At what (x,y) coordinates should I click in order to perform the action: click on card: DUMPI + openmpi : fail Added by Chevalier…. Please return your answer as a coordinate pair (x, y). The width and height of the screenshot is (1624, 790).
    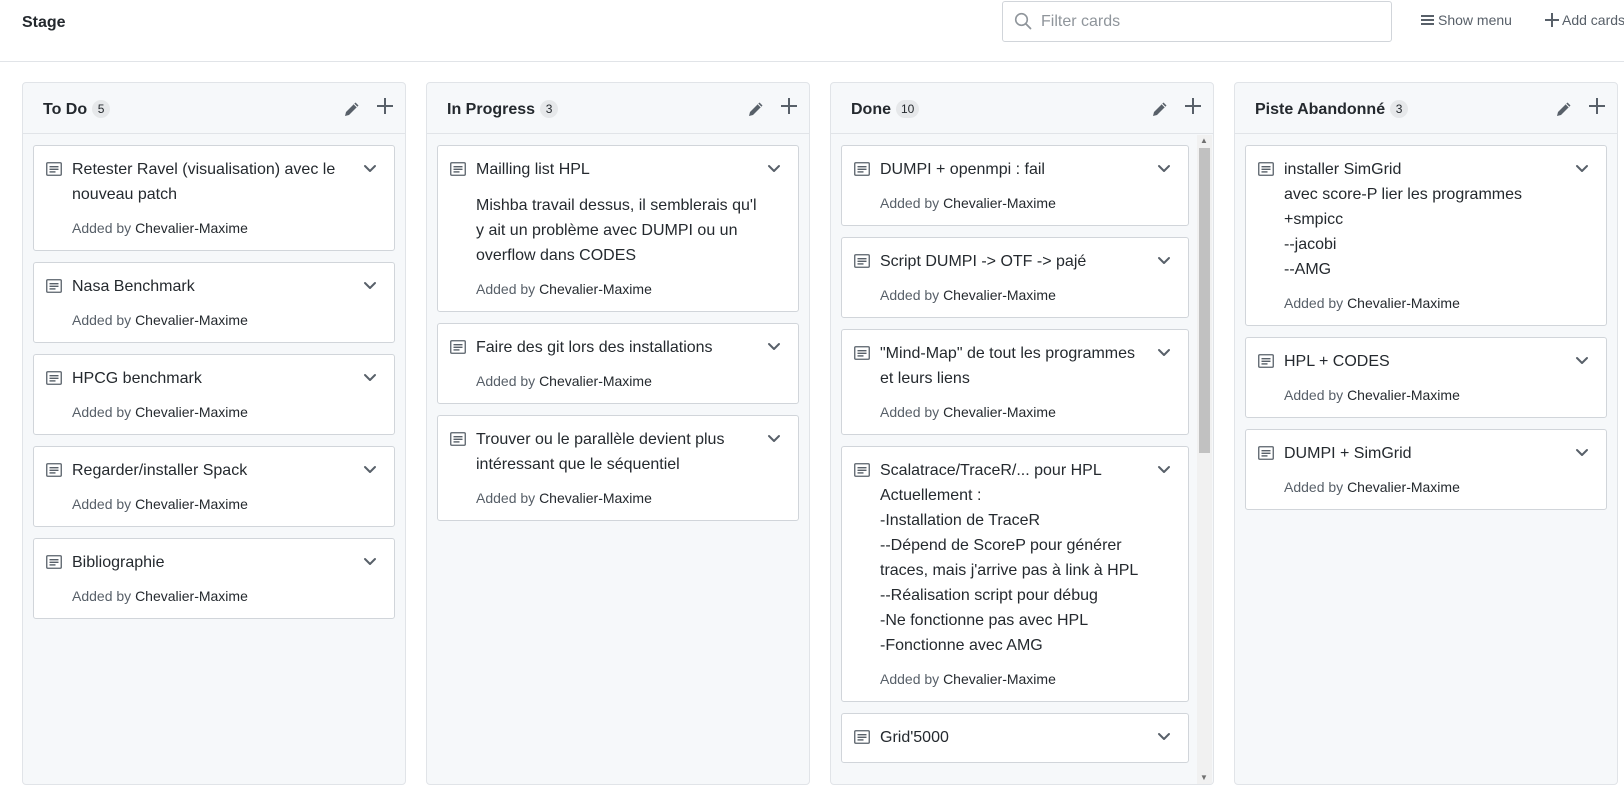
    Looking at the image, I should click on (1015, 185).